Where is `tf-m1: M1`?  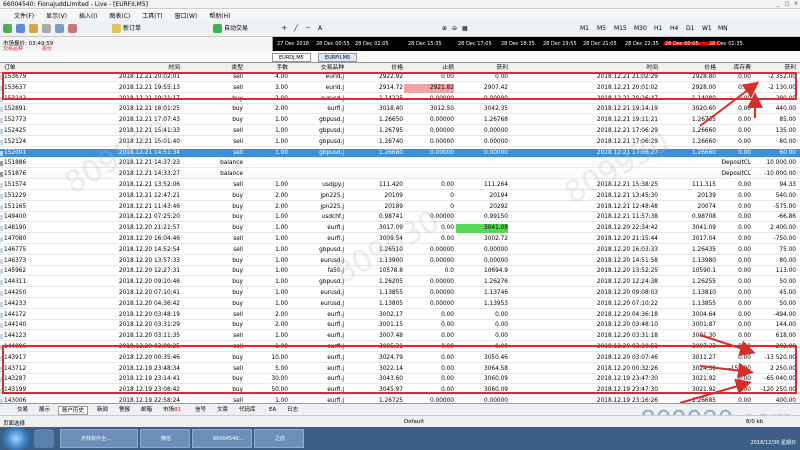
tf-m1: M1 is located at coordinates (584, 28).